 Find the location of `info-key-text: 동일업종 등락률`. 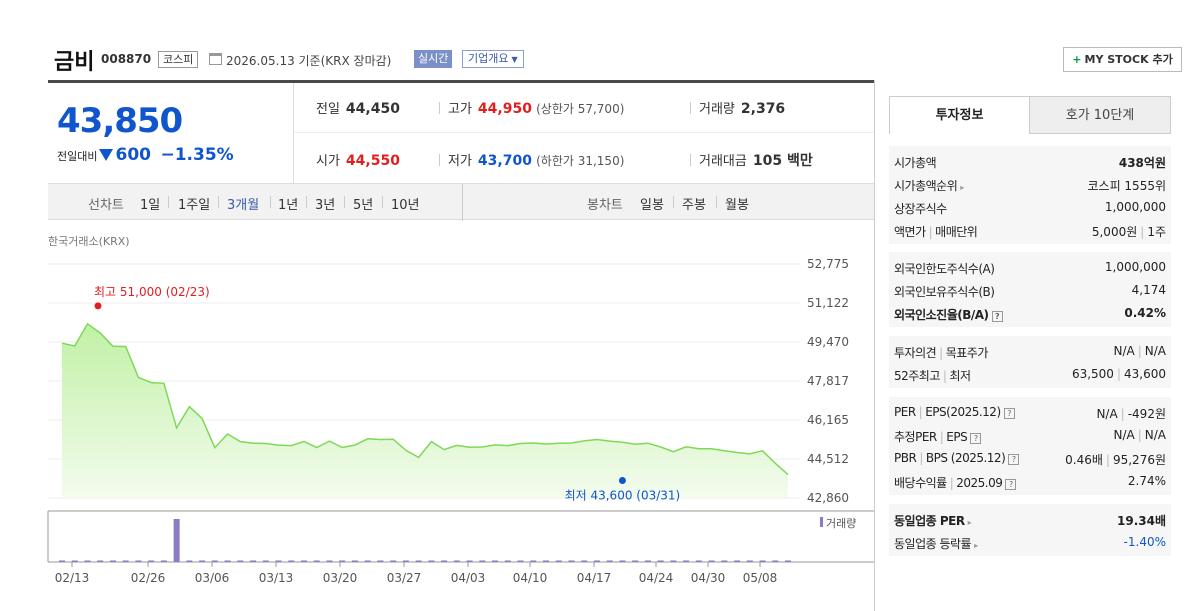

info-key-text: 동일업종 등락률 is located at coordinates (933, 544).